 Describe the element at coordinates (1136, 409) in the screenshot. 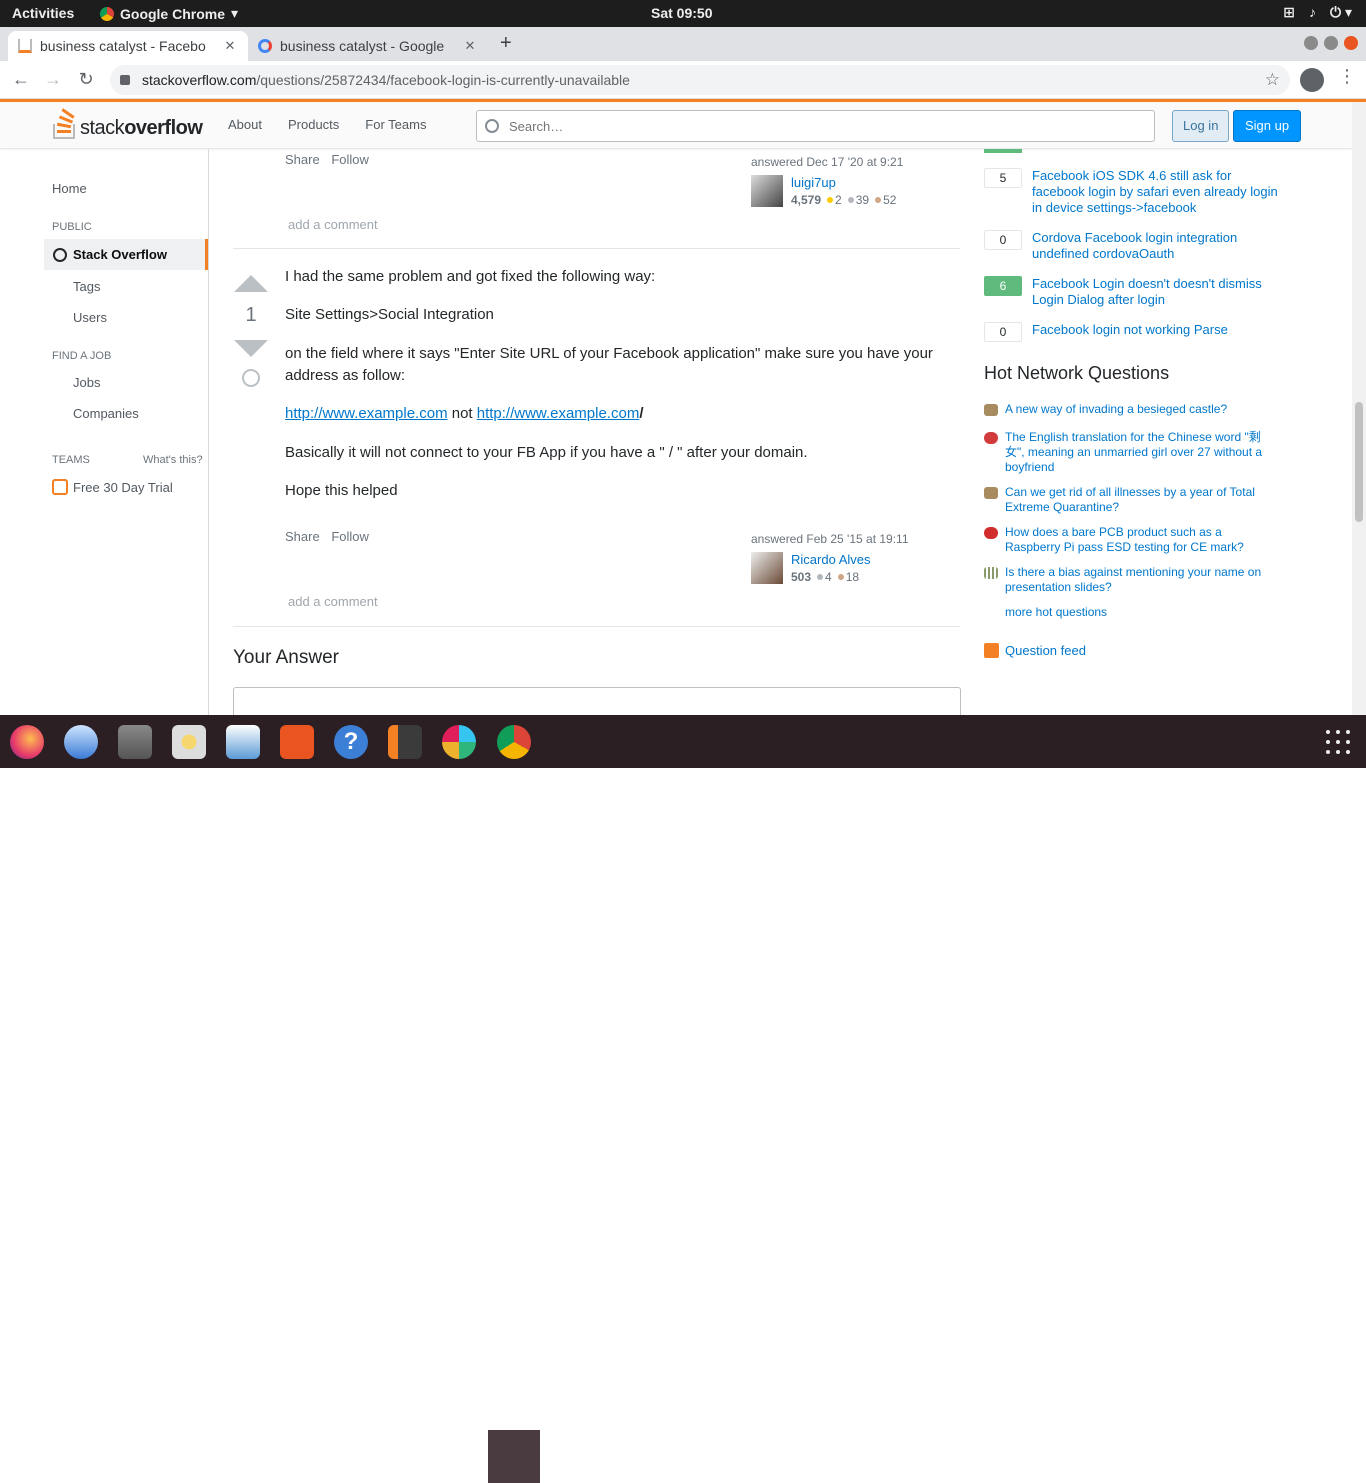

I see `hot-question-link: A new way of invading a besieged castle?` at that location.